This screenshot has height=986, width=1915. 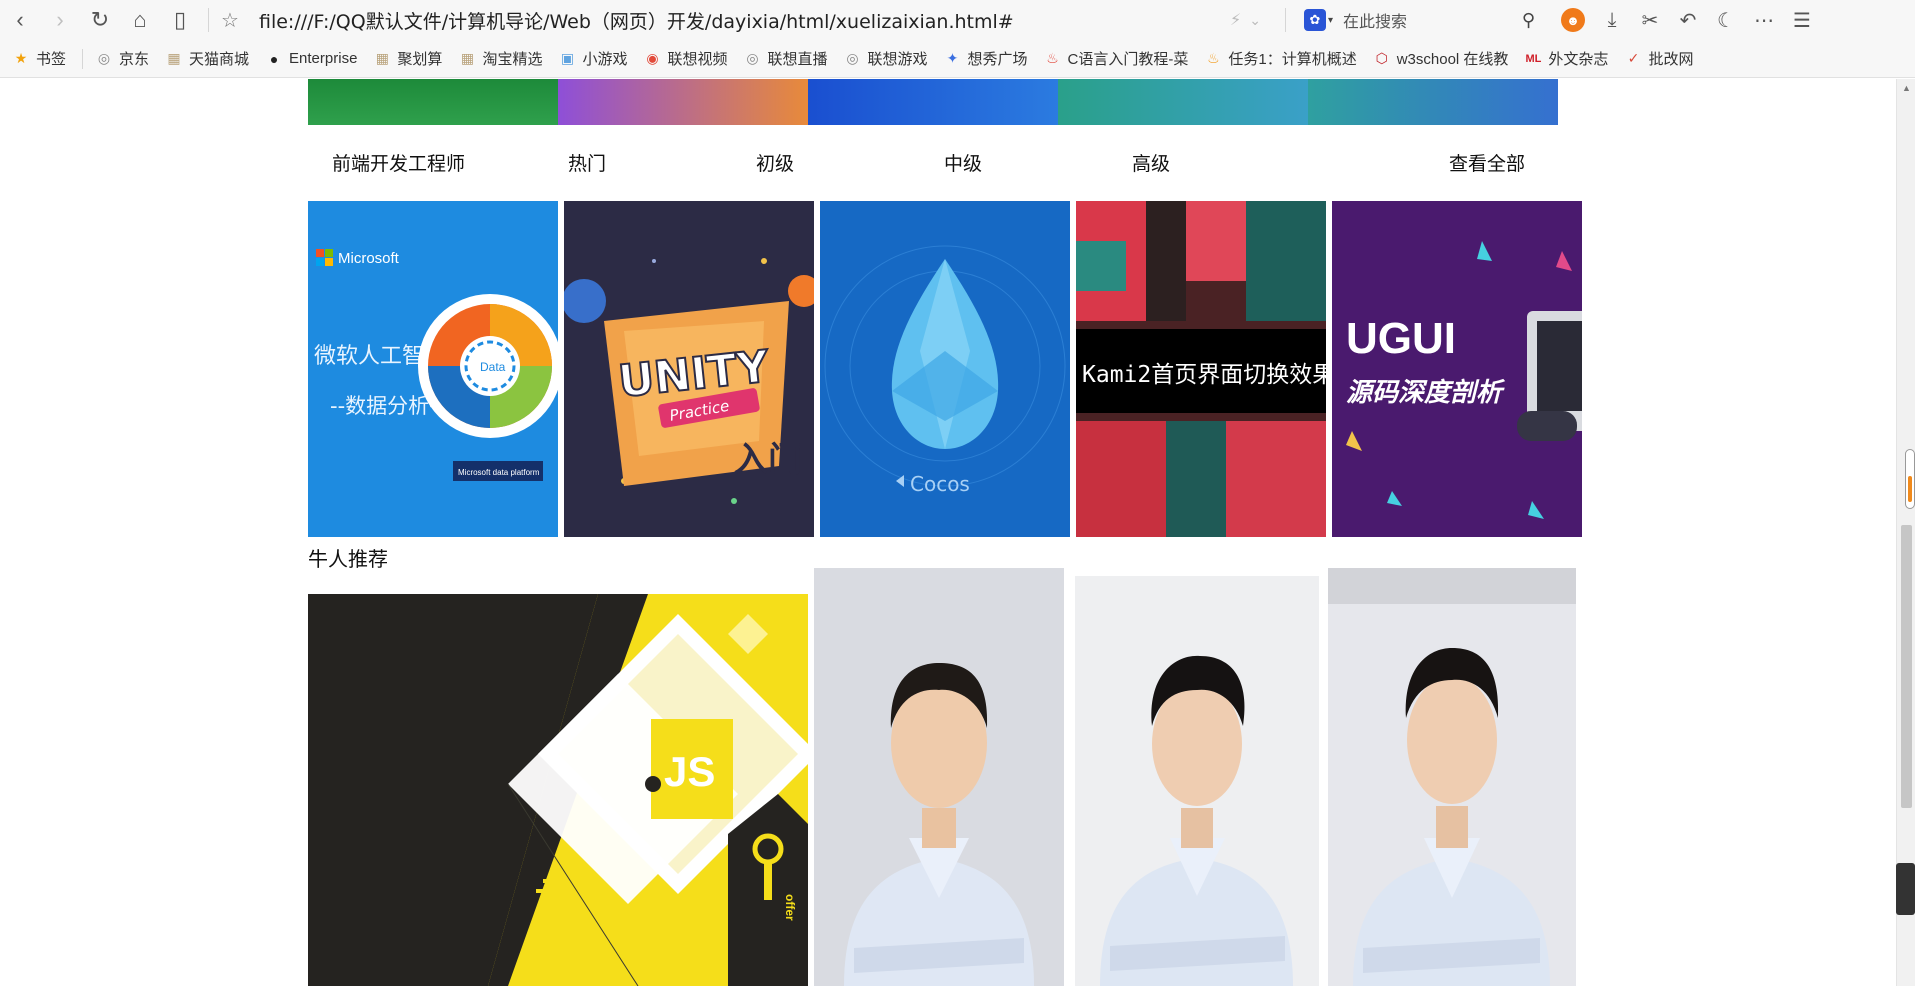 I want to click on chevron-left-icon: ‹, so click(x=20, y=19).